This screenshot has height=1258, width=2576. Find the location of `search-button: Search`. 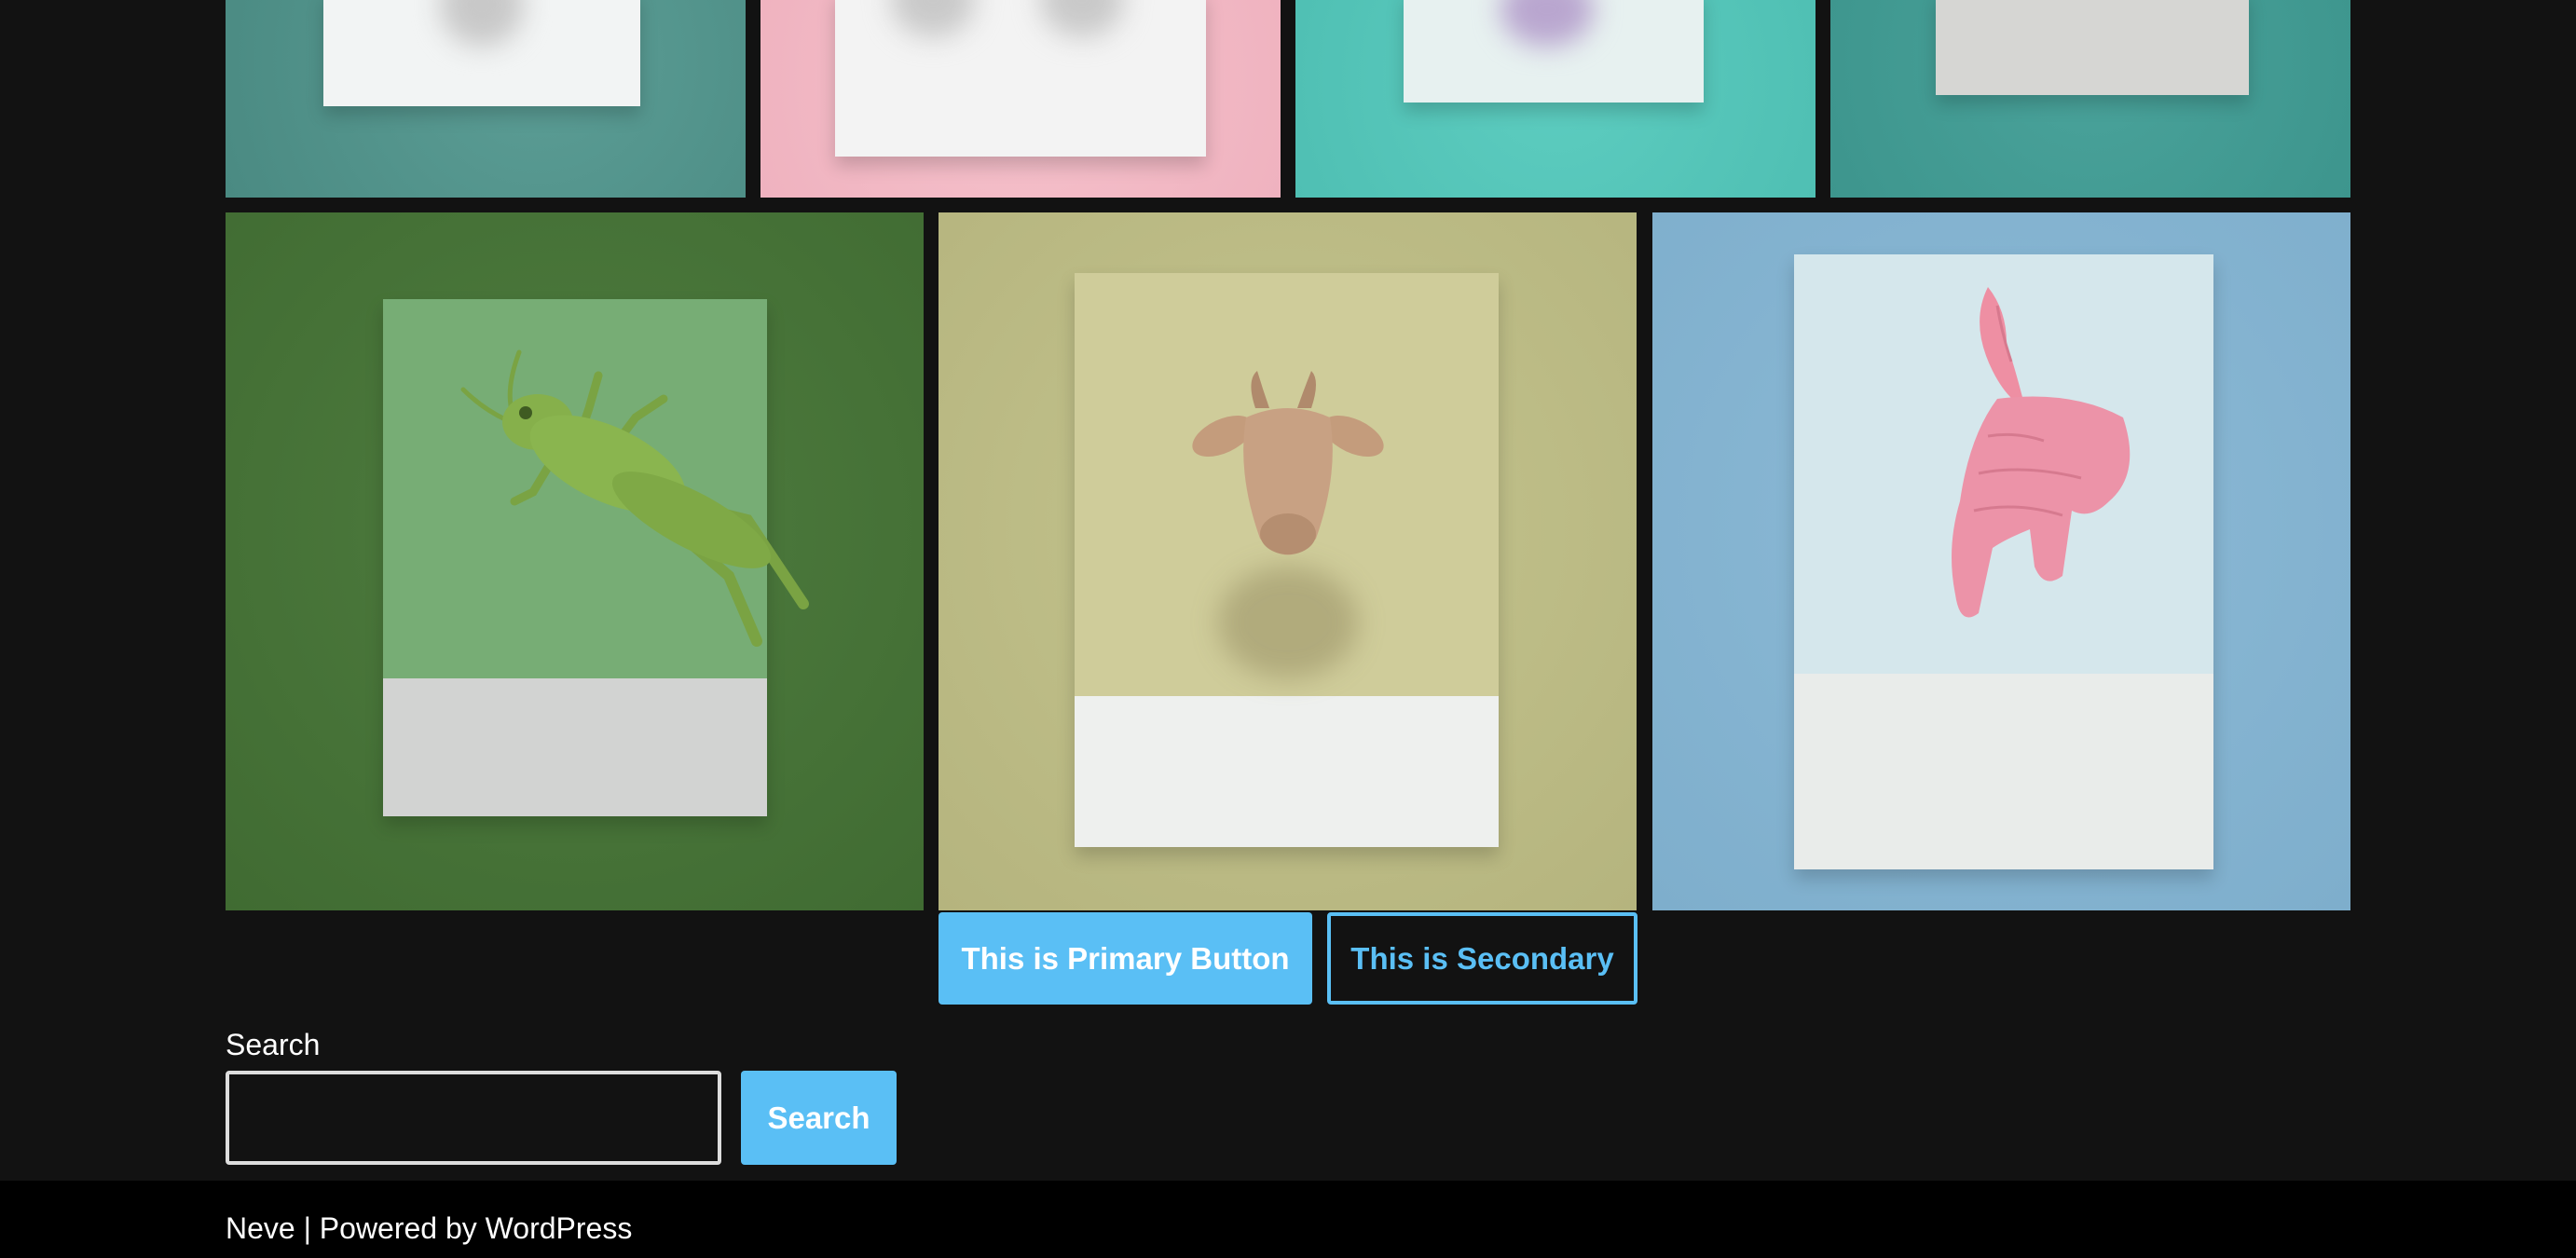

search-button: Search is located at coordinates (819, 1118).